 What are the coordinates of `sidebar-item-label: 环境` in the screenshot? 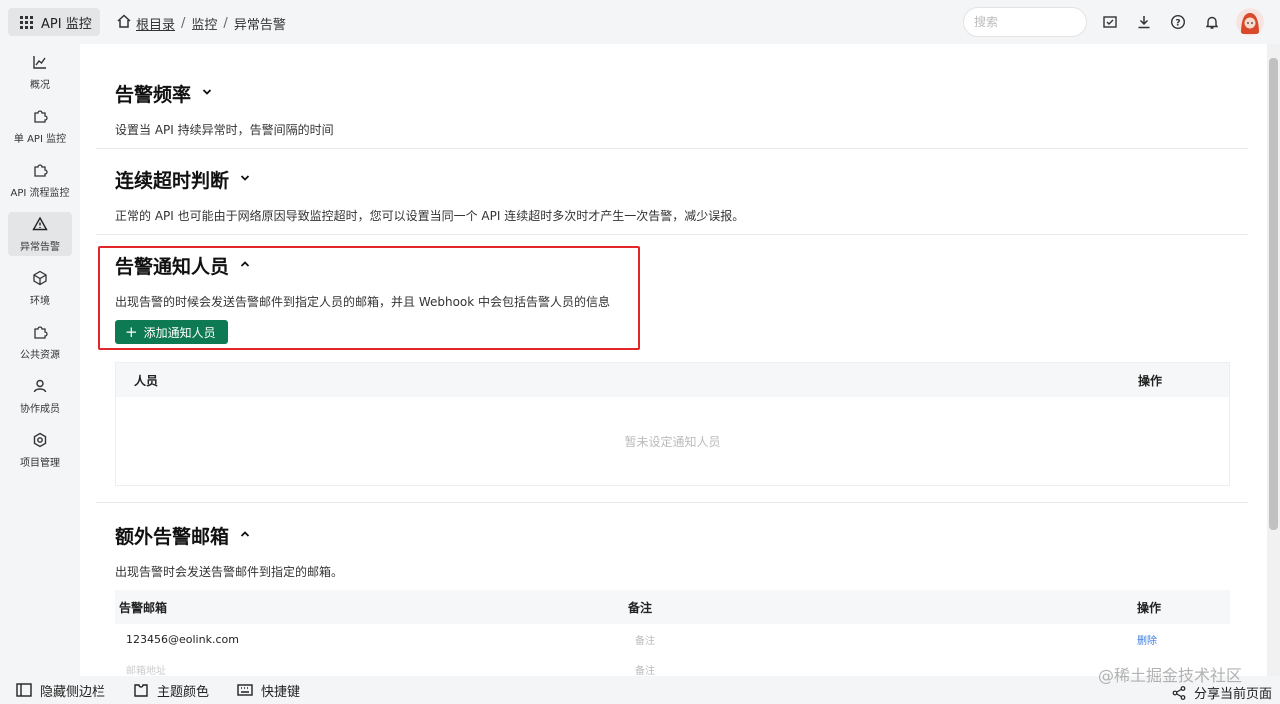 It's located at (40, 301).